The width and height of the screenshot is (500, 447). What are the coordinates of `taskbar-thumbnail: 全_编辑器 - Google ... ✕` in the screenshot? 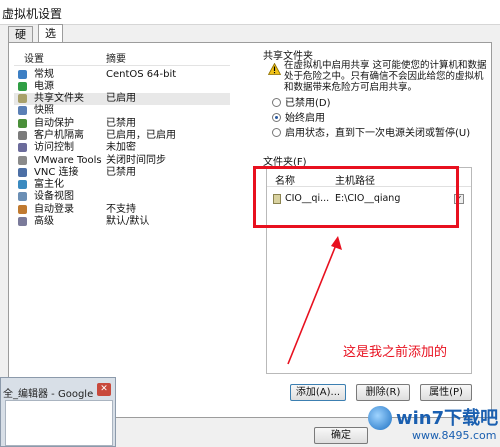 It's located at (58, 412).